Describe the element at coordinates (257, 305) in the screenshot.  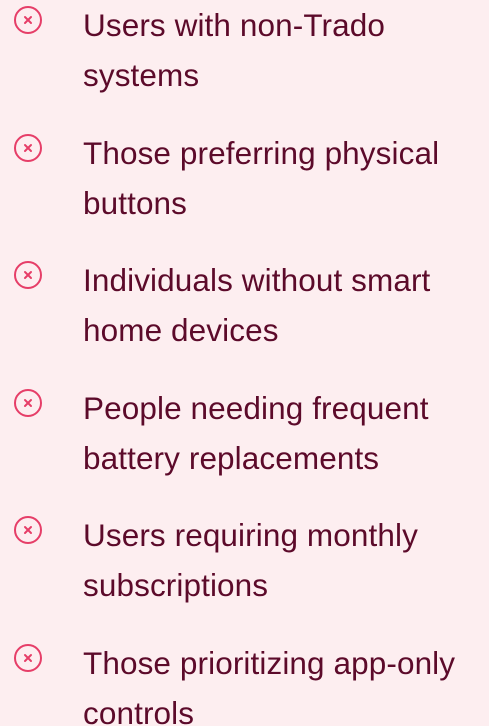
I see `list-item-label: Individuals without smart home devices` at that location.